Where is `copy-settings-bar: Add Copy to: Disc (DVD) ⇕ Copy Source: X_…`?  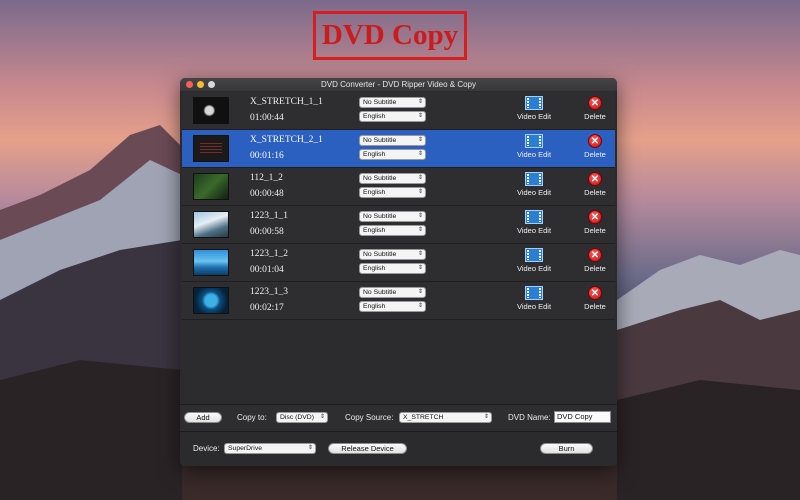 copy-settings-bar: Add Copy to: Disc (DVD) ⇕ Copy Source: X_… is located at coordinates (398, 417).